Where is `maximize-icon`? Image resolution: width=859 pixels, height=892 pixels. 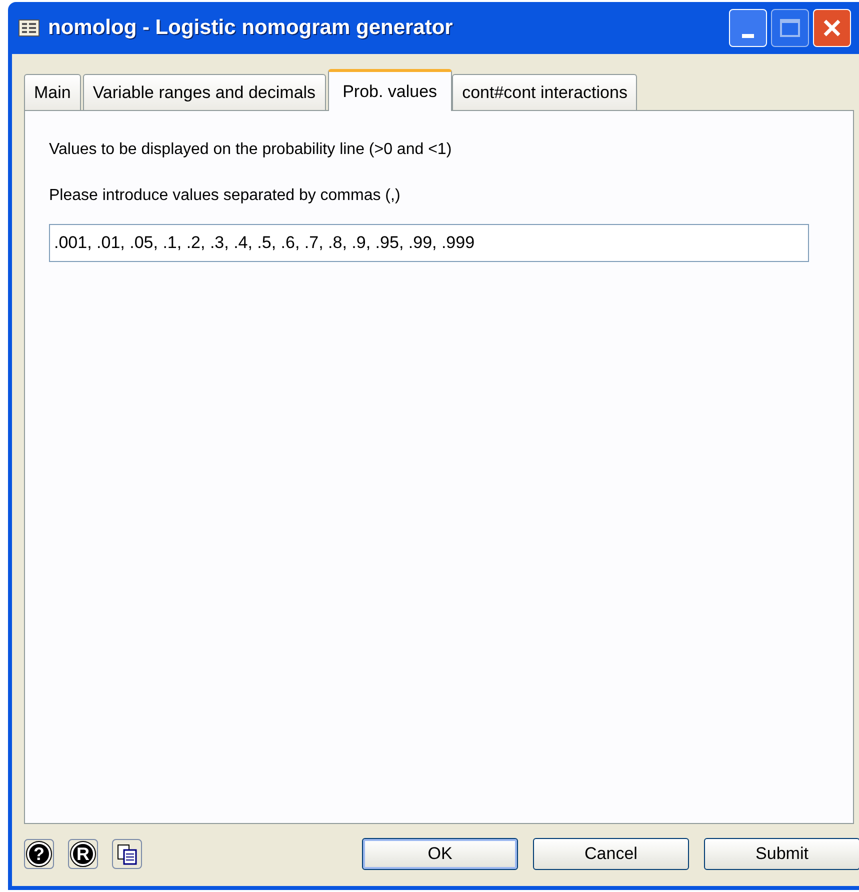
maximize-icon is located at coordinates (790, 28).